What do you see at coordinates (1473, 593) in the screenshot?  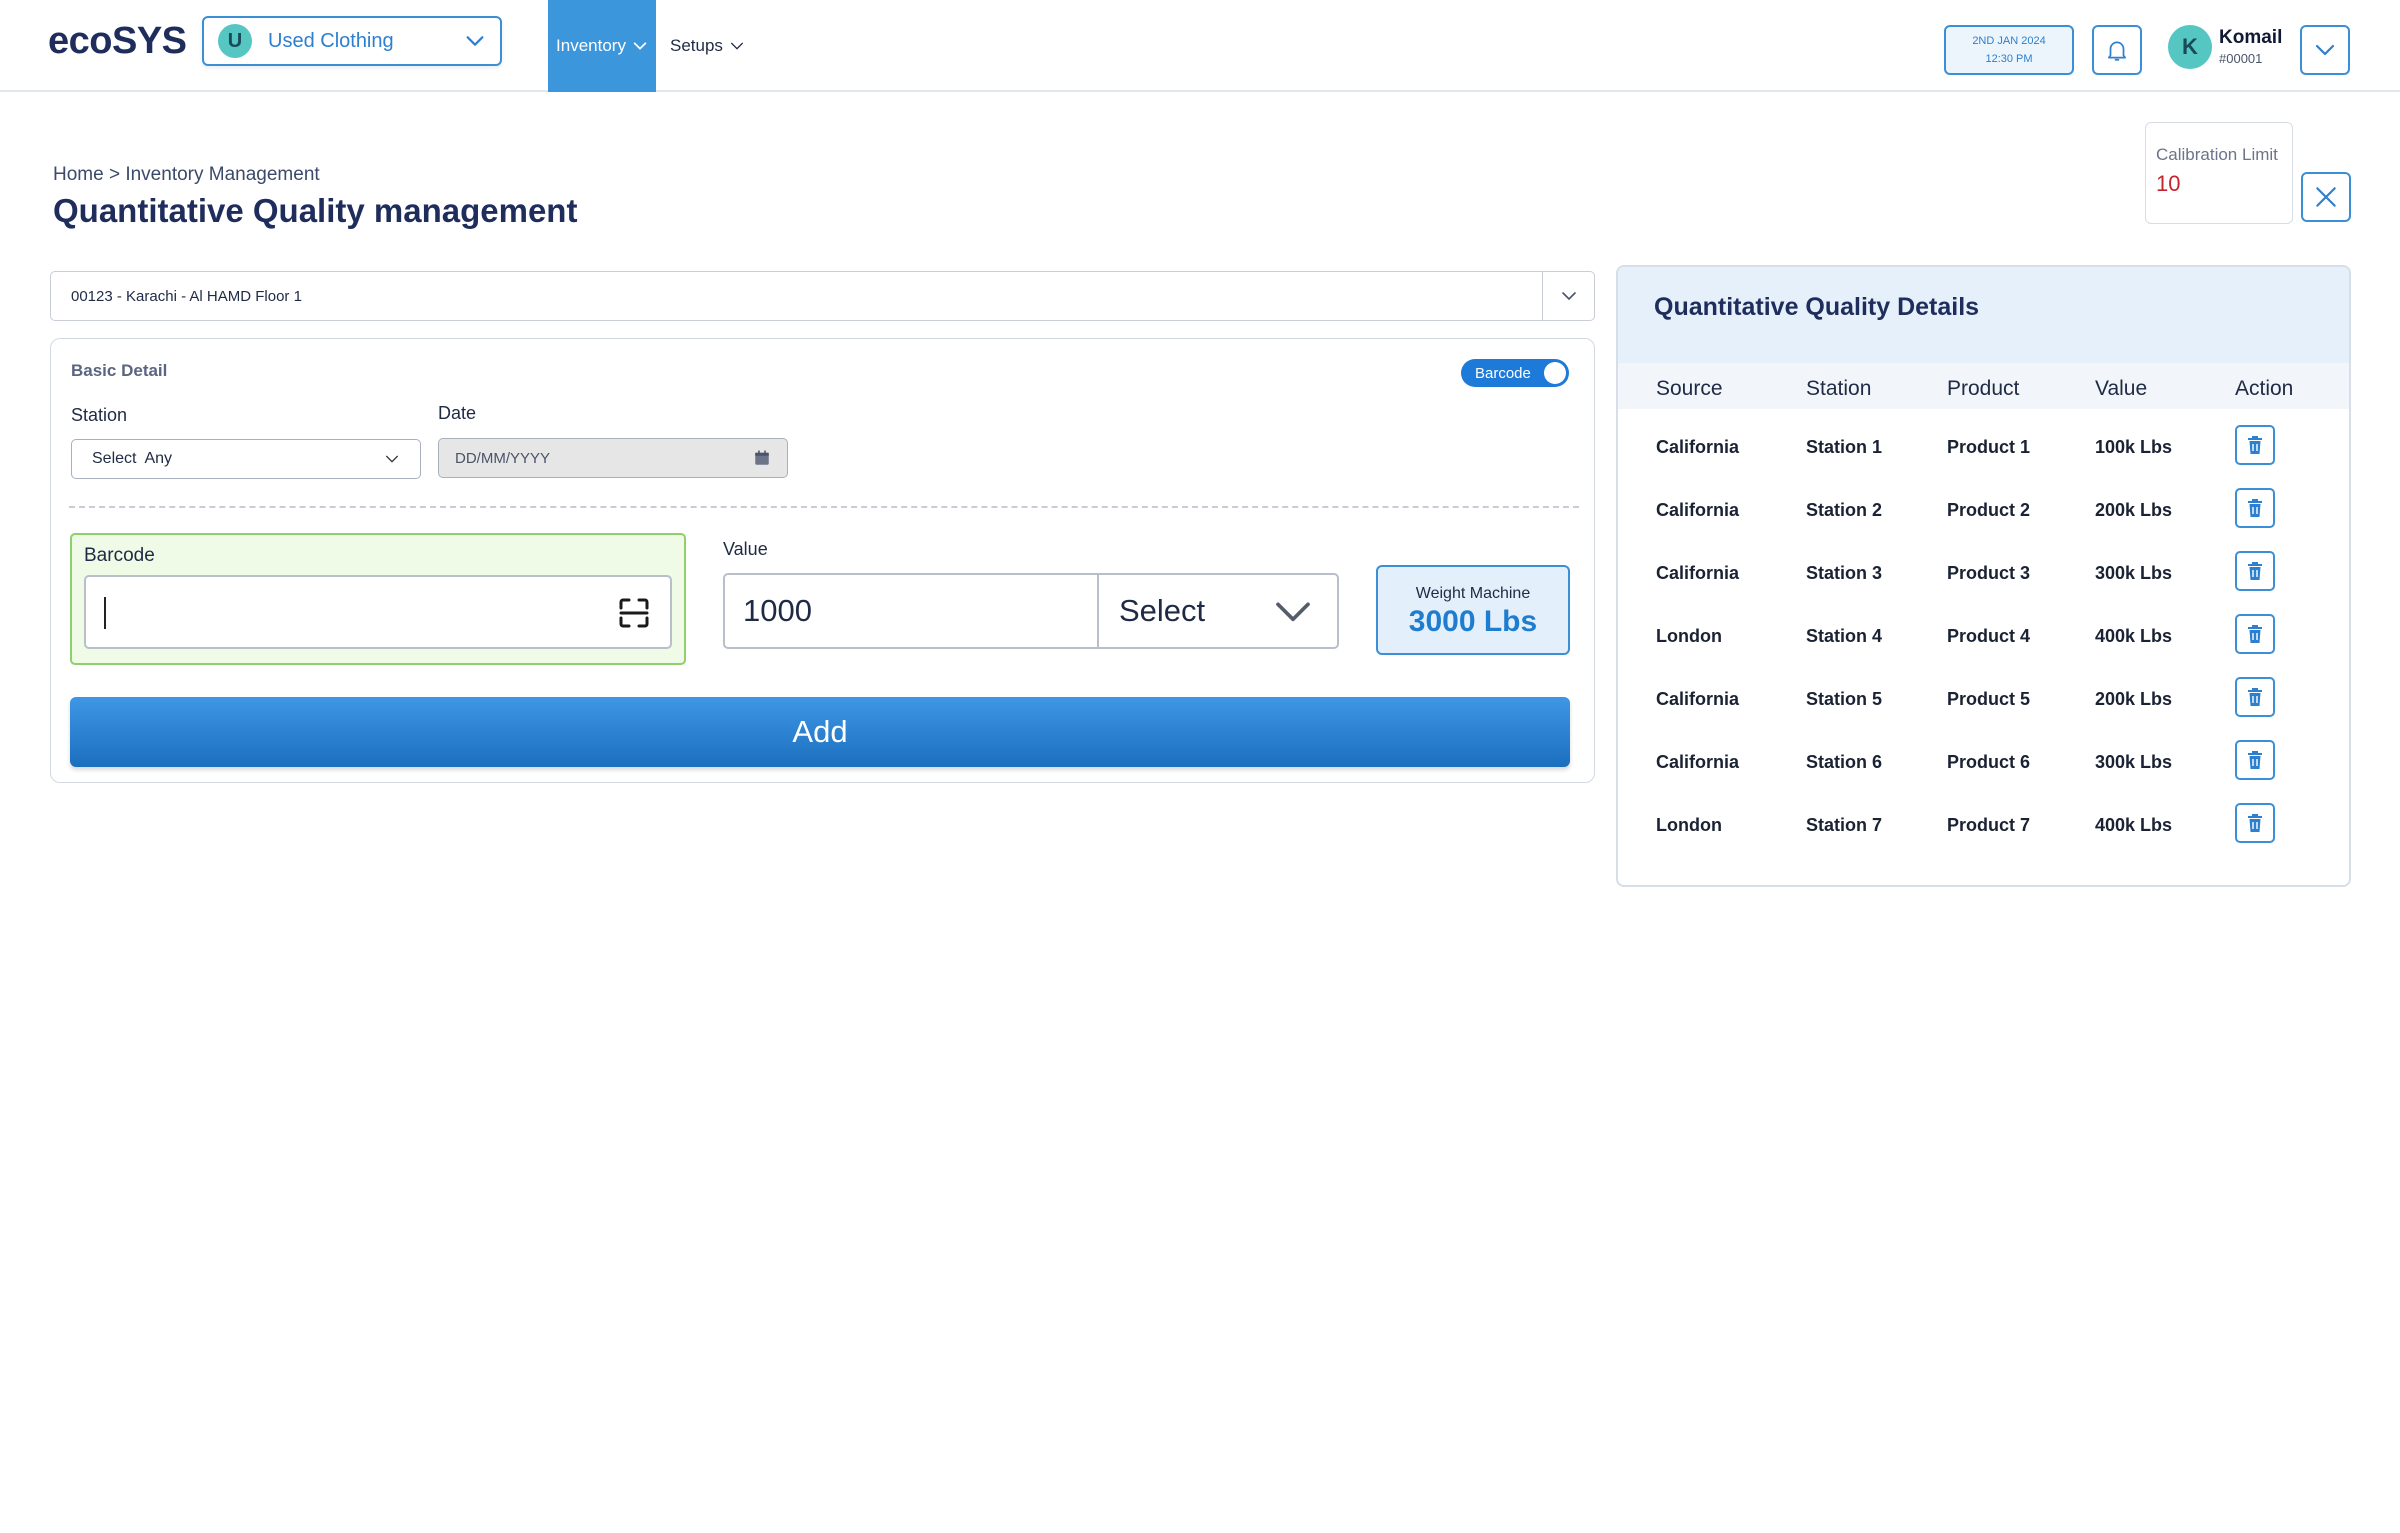 I see `weight-machine-label: Weight Machine` at bounding box center [1473, 593].